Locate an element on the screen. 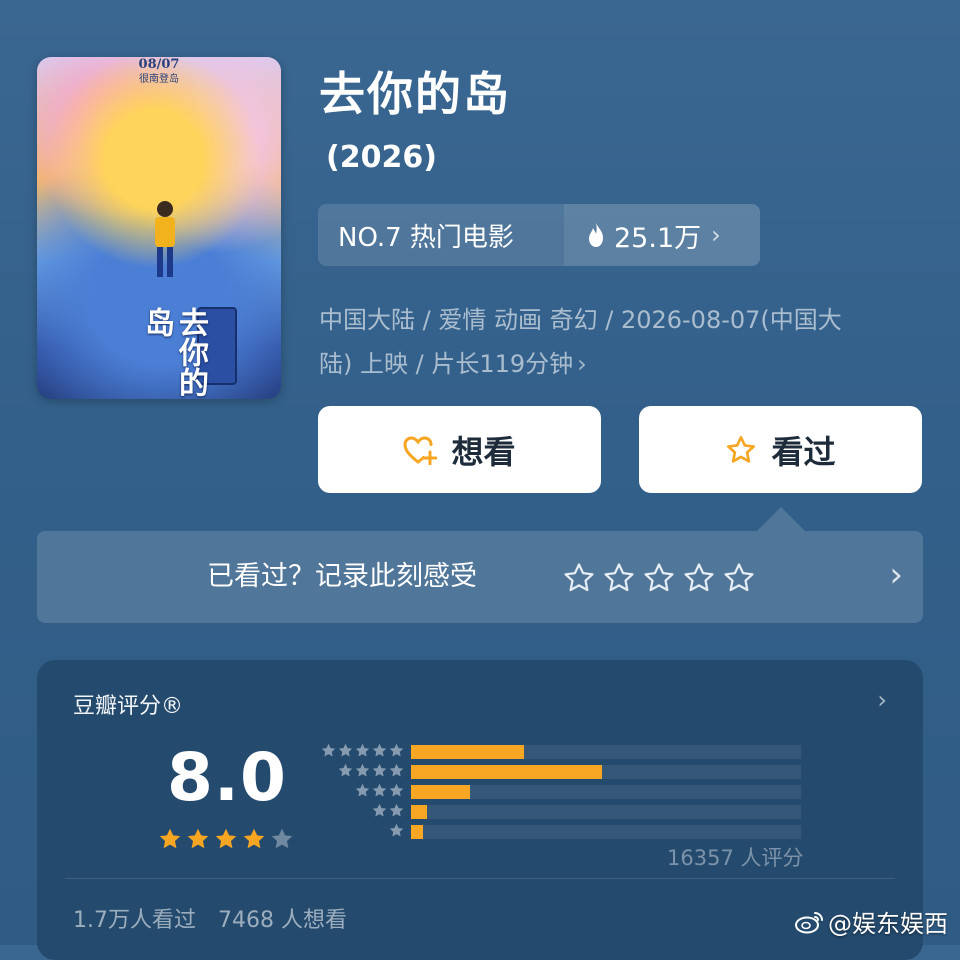  distribution-row-1-star is located at coordinates (557, 830).